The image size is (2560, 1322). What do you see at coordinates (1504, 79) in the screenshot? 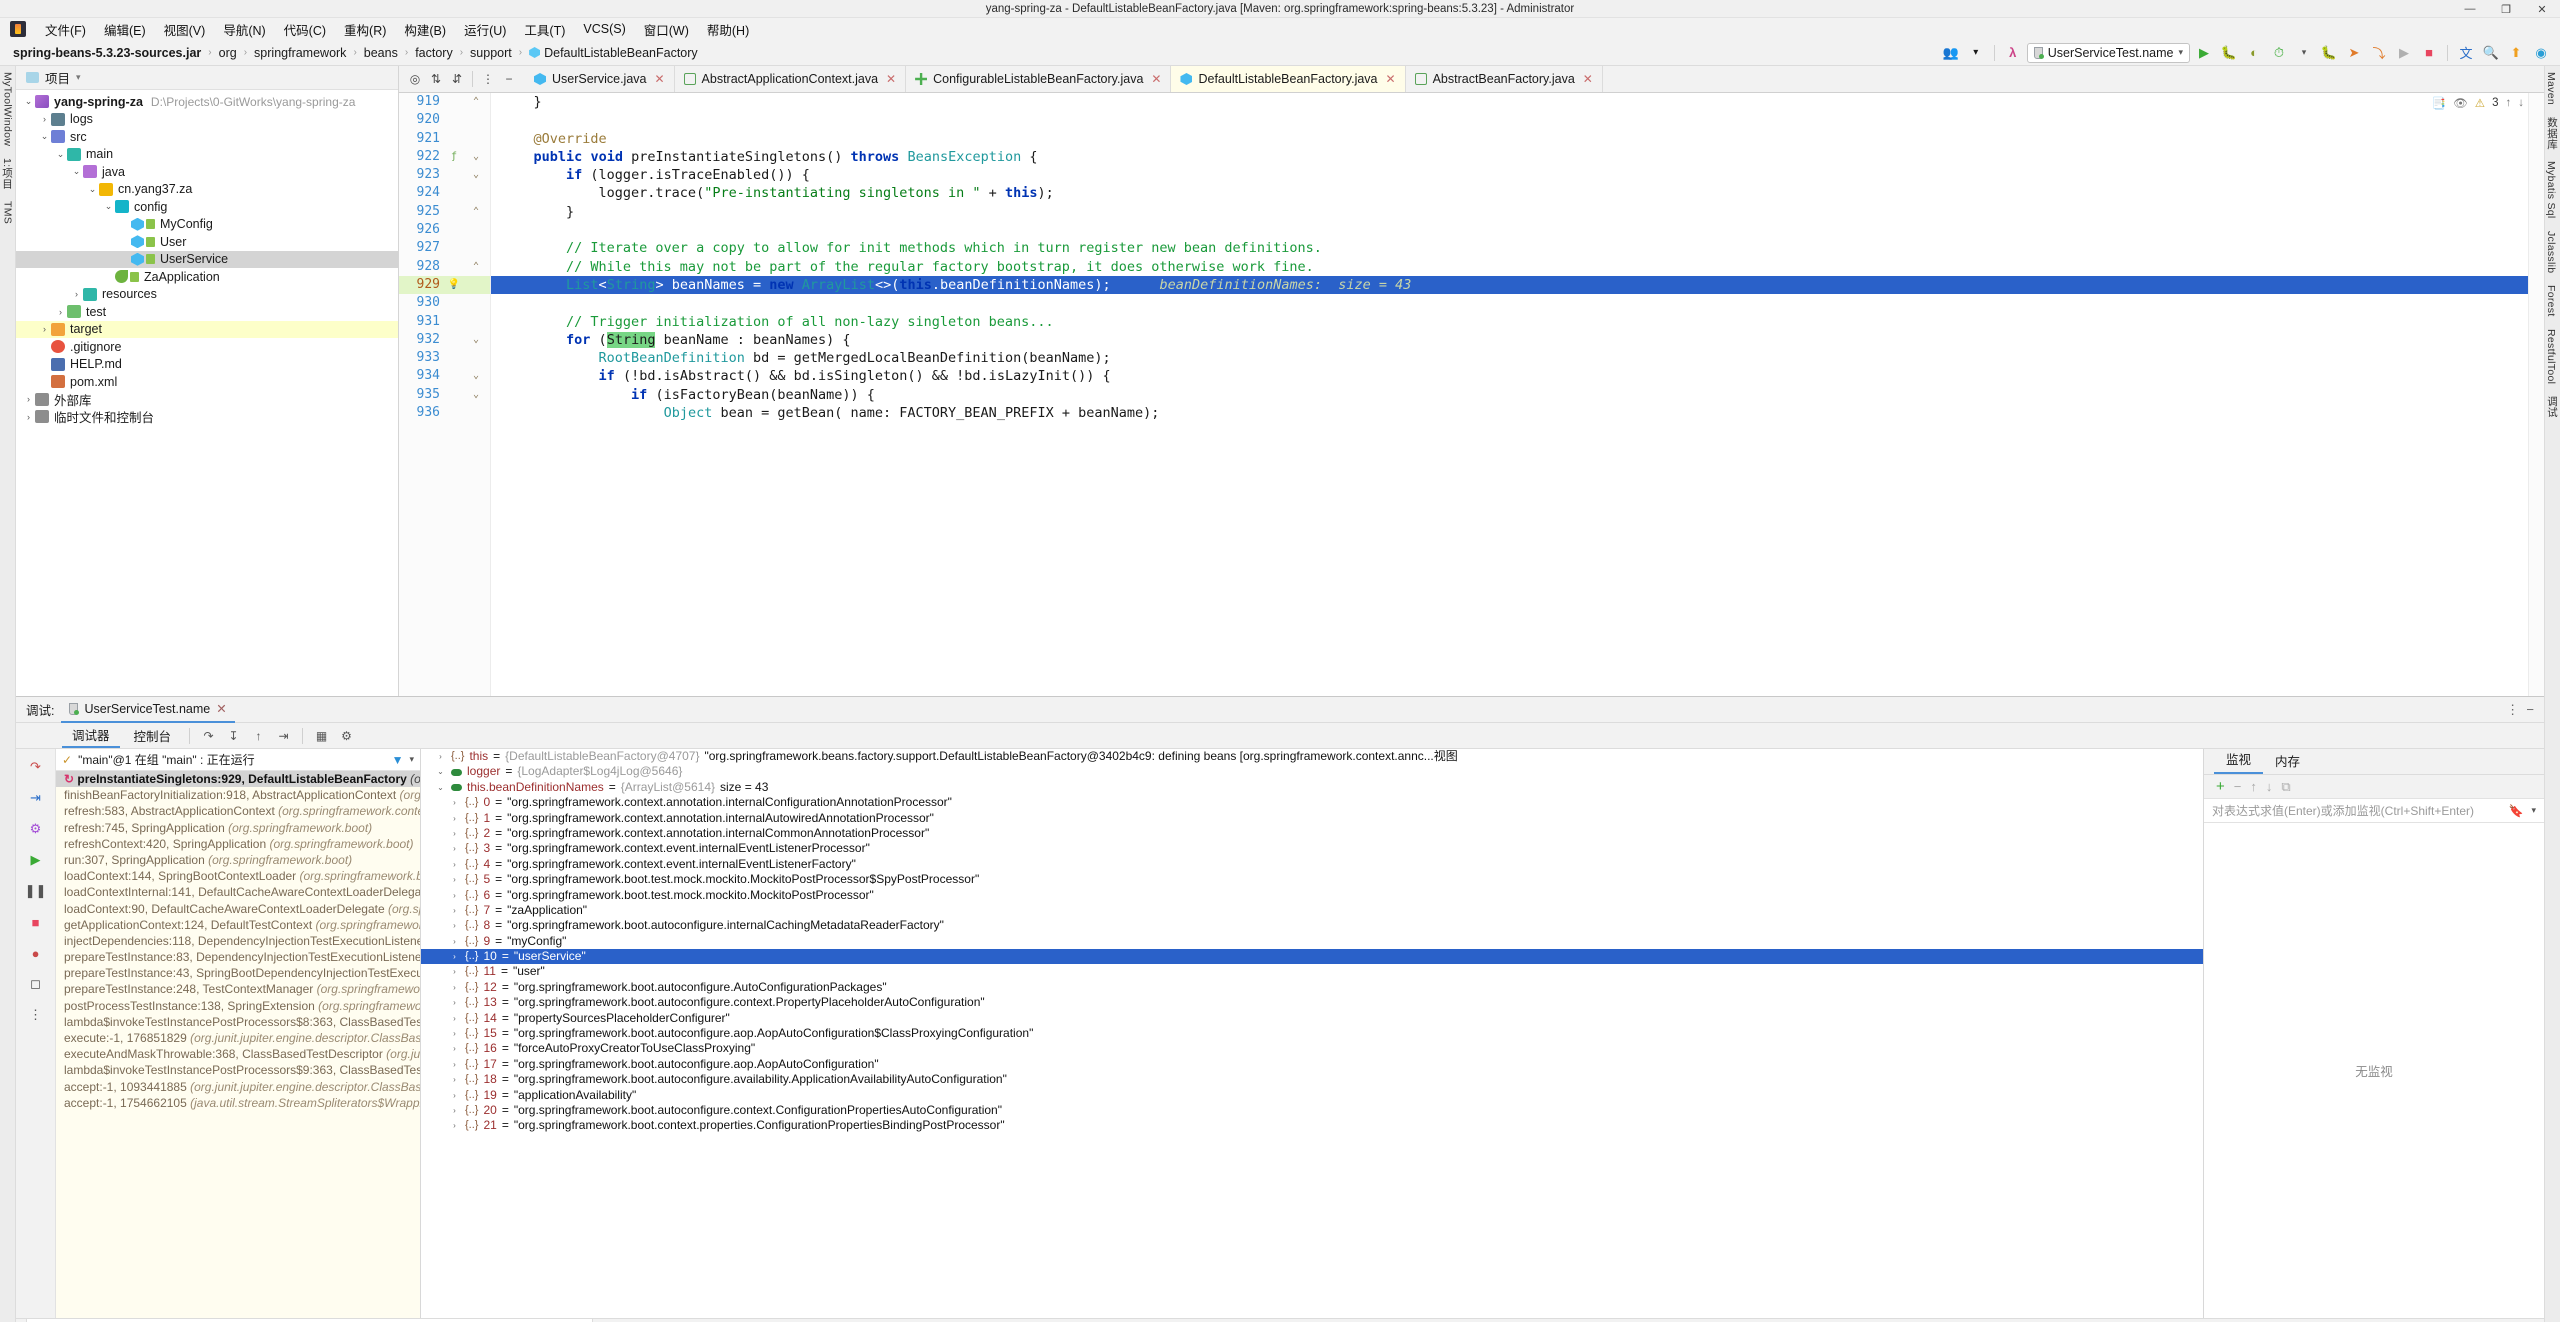
I see `editor-tab-abstractbeanfactory: AbstractBeanFactory.java ✕` at bounding box center [1504, 79].